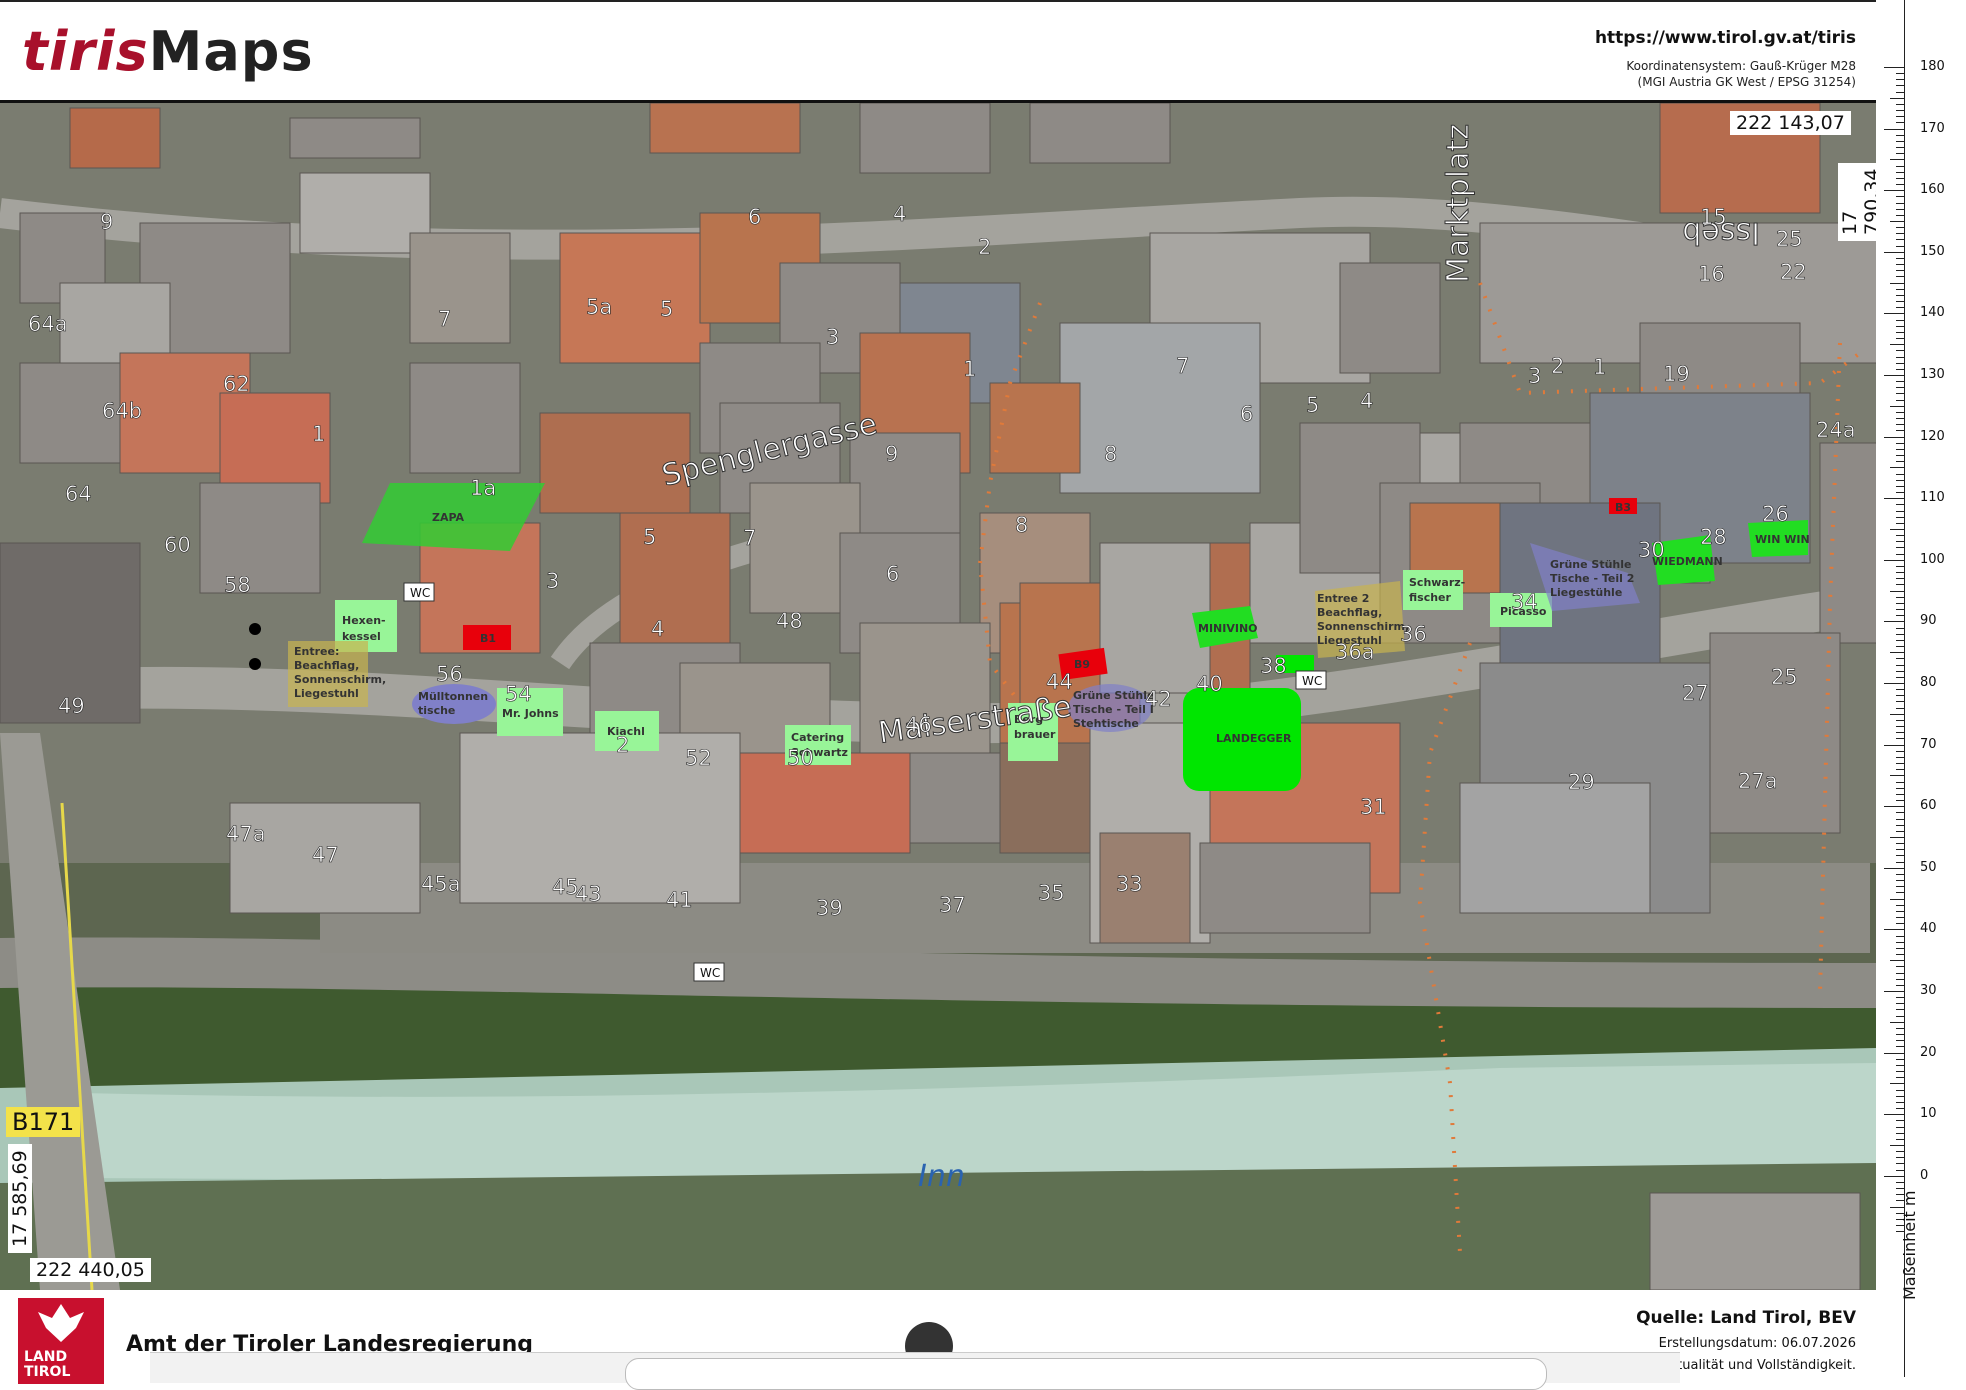 The width and height of the screenshot is (1966, 1390). Describe the element at coordinates (246, 834) in the screenshot. I see `house-number: 47a` at that location.